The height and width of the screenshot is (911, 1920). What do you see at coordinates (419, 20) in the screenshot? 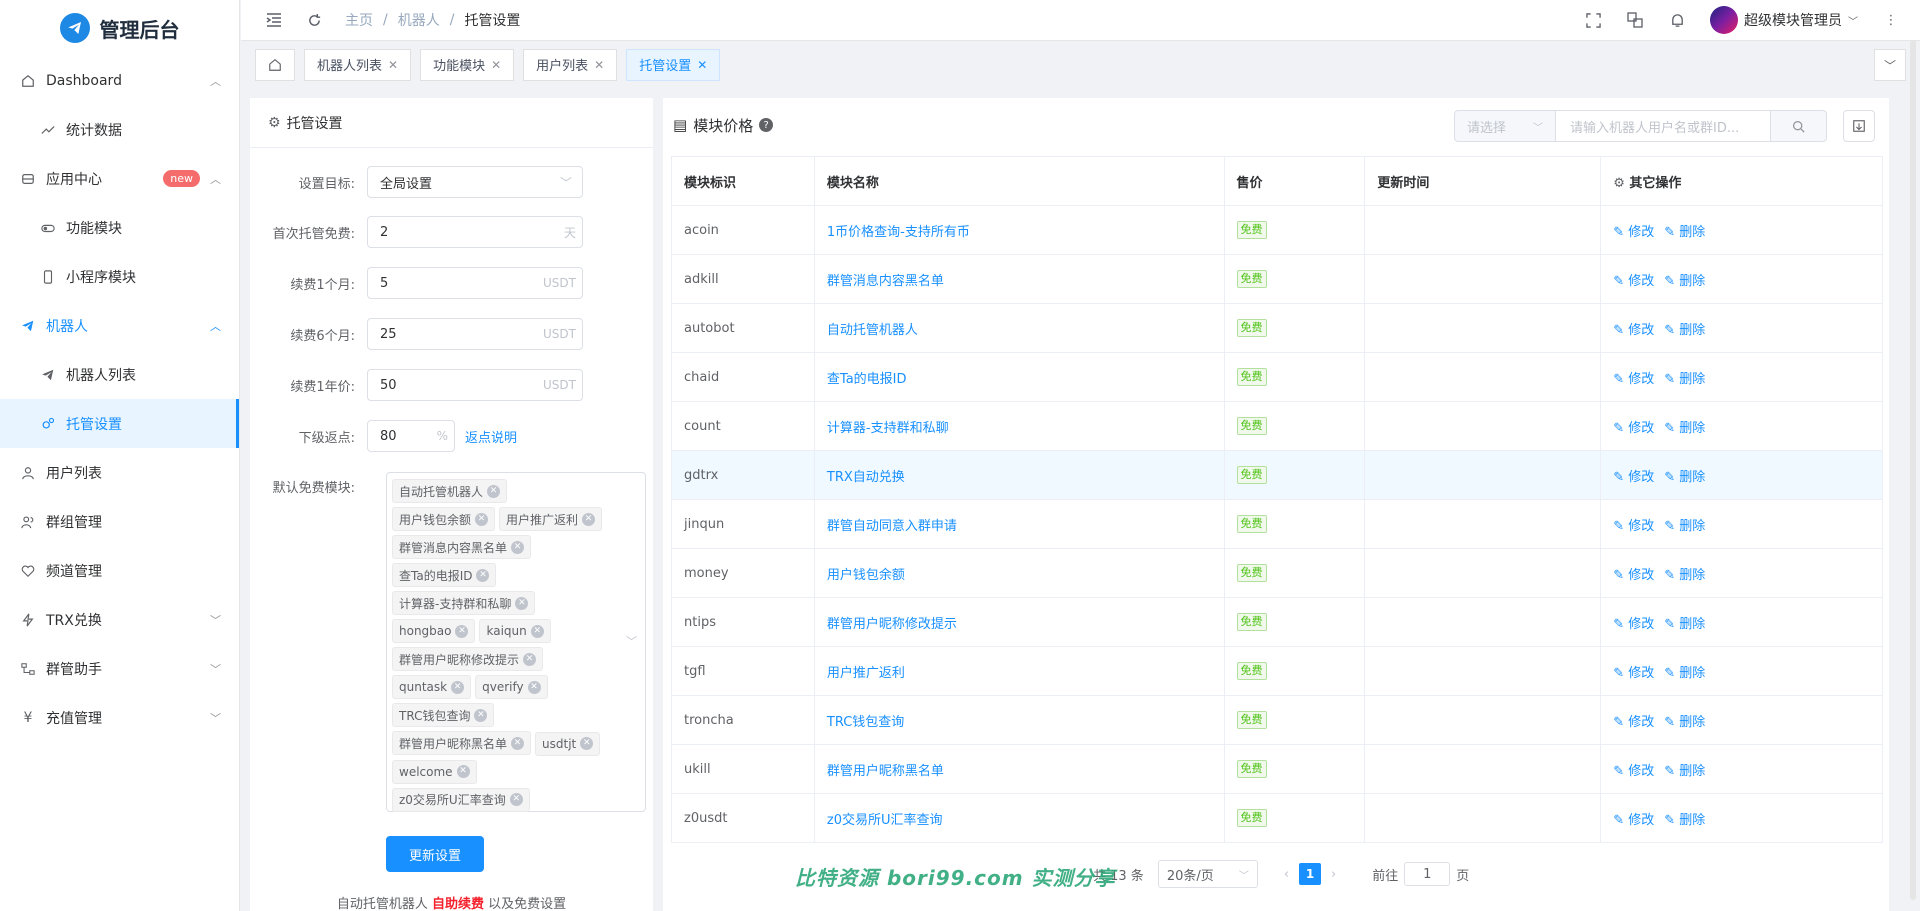
I see `breadcrumb-robot: 机器人` at bounding box center [419, 20].